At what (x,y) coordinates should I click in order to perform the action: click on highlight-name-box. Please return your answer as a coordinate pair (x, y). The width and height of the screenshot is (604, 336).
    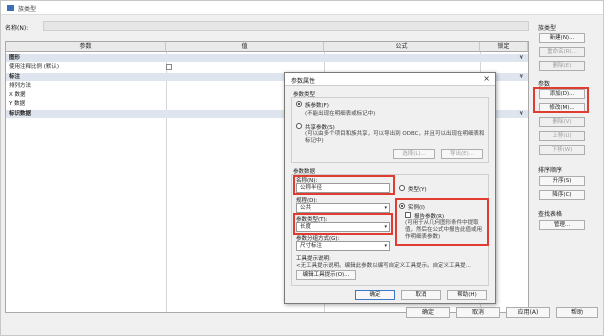
    Looking at the image, I should click on (344, 185).